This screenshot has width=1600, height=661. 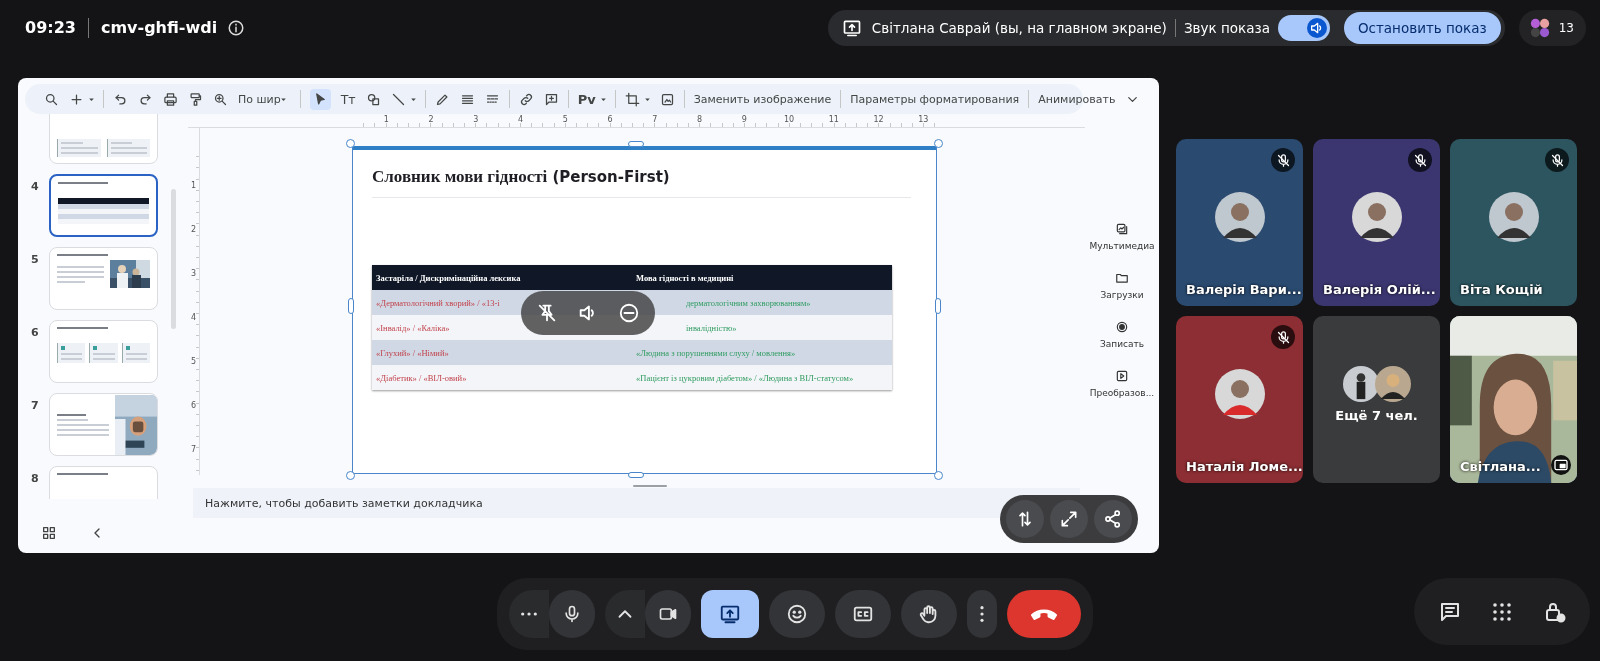 What do you see at coordinates (526, 99) in the screenshot?
I see `link-icon` at bounding box center [526, 99].